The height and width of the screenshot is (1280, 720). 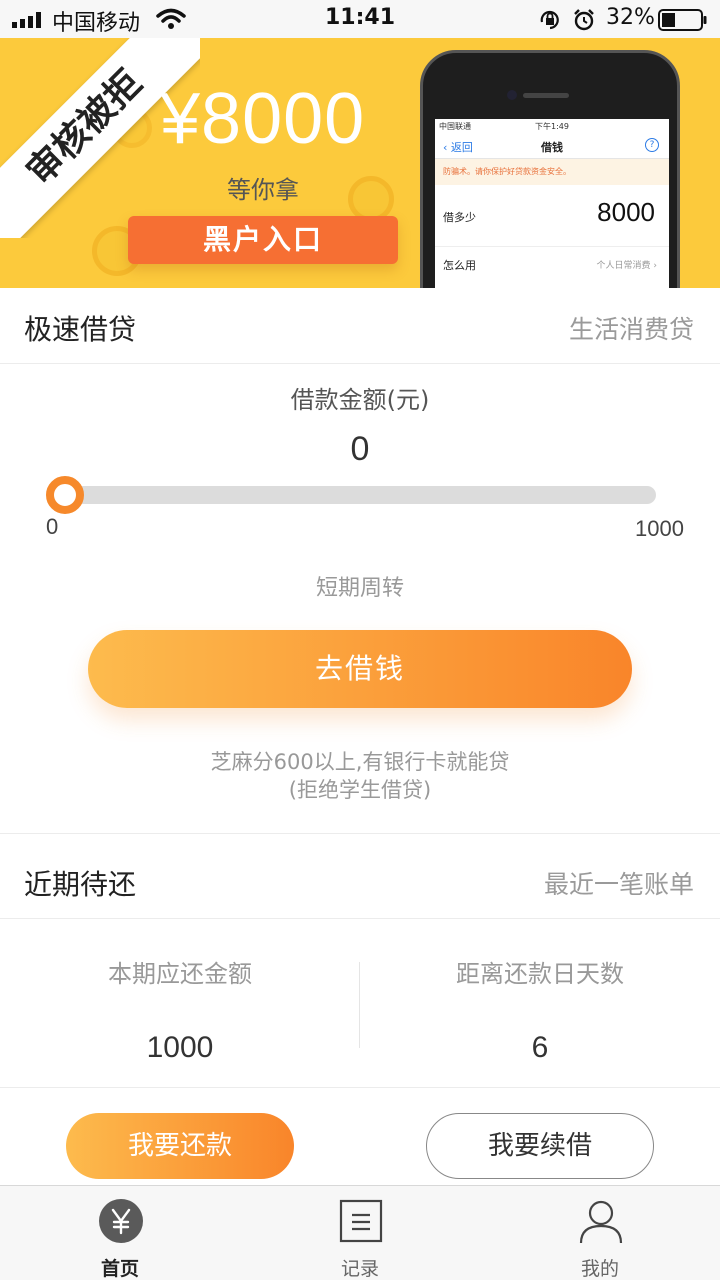 I want to click on tab-home: 首页, so click(x=120, y=1233).